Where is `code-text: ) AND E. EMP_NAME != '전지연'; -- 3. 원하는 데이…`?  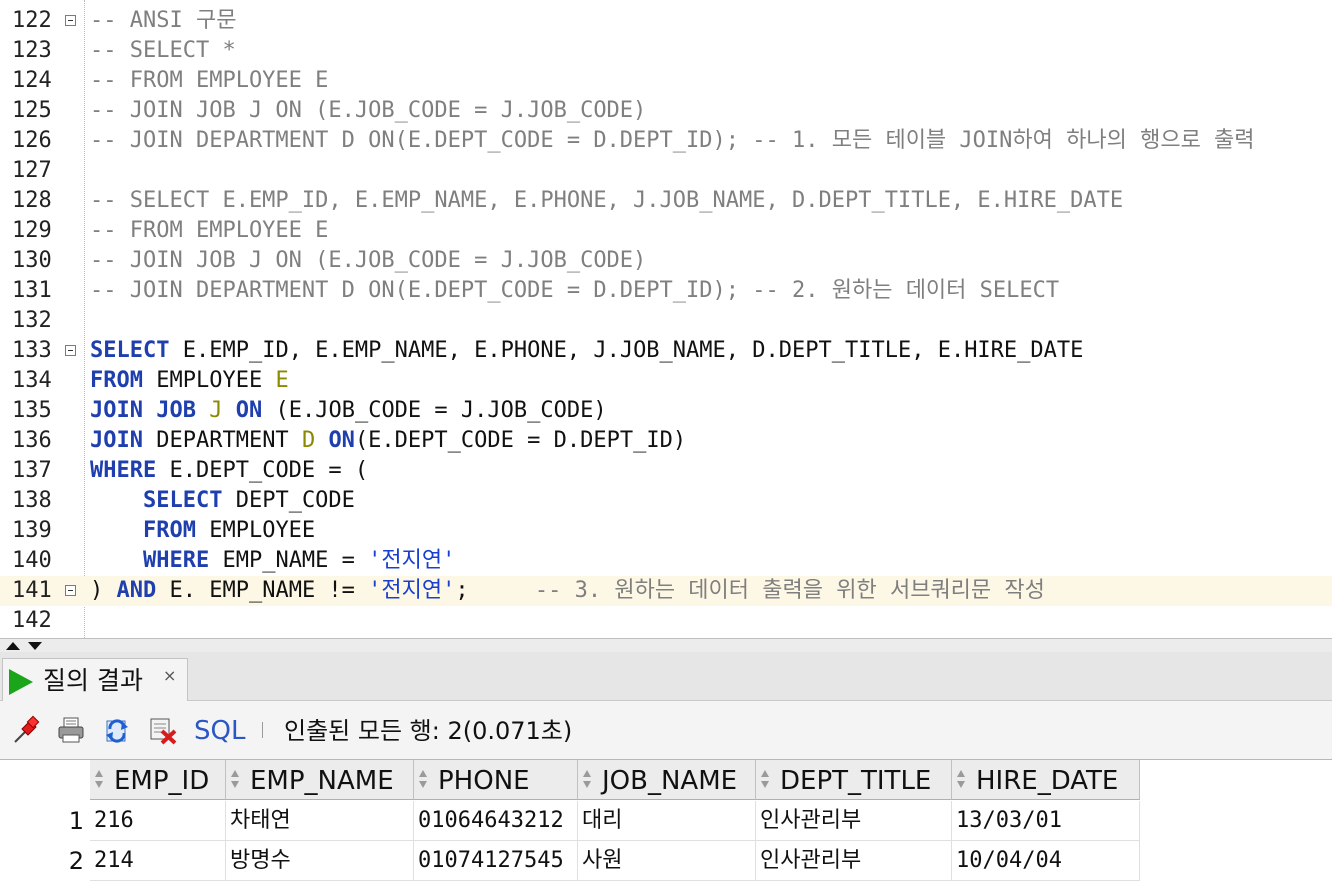
code-text: ) AND E. EMP_NAME != '전지연'; -- 3. 원하는 데이… is located at coordinates (567, 591).